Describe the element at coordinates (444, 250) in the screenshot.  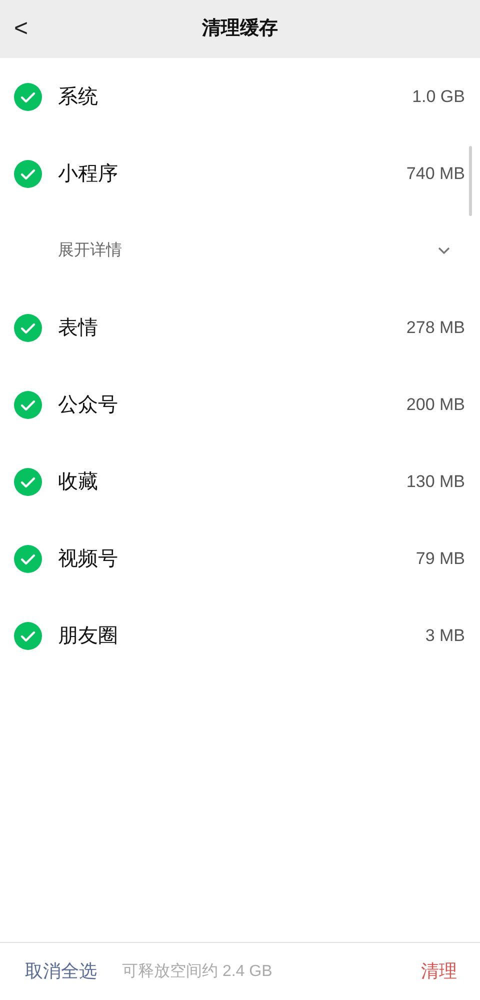
I see `chevron-down-icon` at that location.